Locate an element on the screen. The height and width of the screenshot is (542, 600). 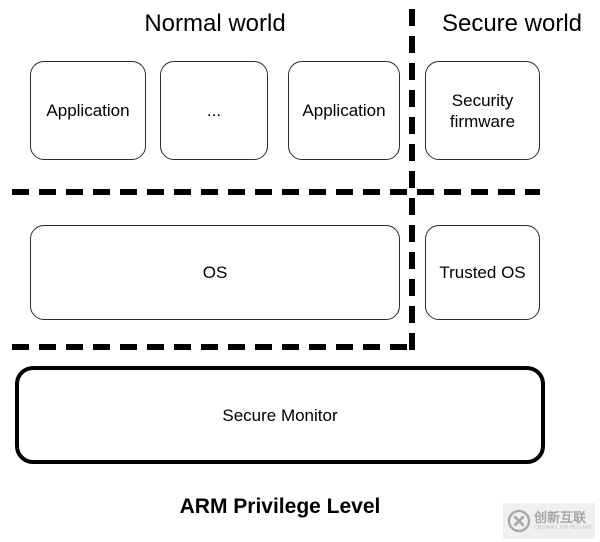
watermark-text-group: 创新互联 CHUANG XIN HU LIAN is located at coordinates (563, 521).